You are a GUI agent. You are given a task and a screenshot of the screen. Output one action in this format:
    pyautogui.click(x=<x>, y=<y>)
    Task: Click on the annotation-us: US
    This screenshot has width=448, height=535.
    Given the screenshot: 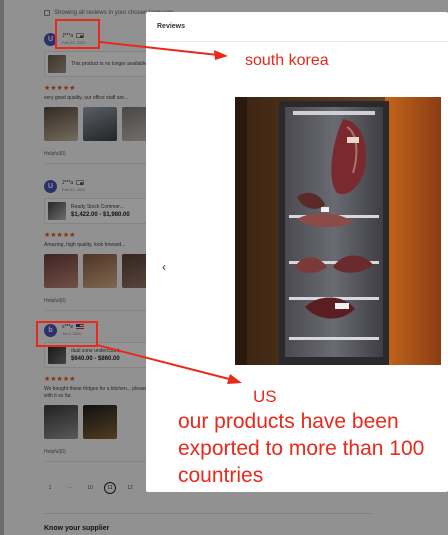 What is the action you would take?
    pyautogui.click(x=265, y=396)
    